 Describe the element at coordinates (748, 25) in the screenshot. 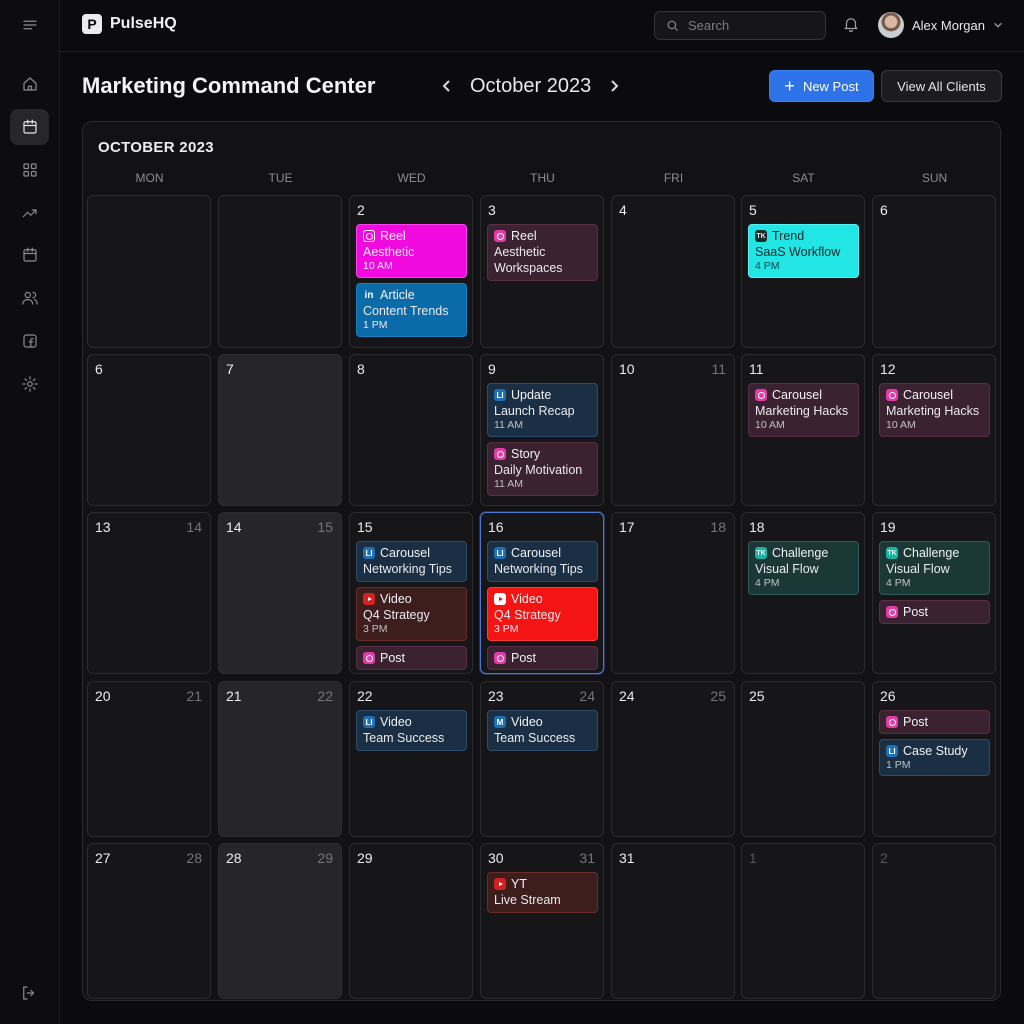

I see `search-input` at that location.